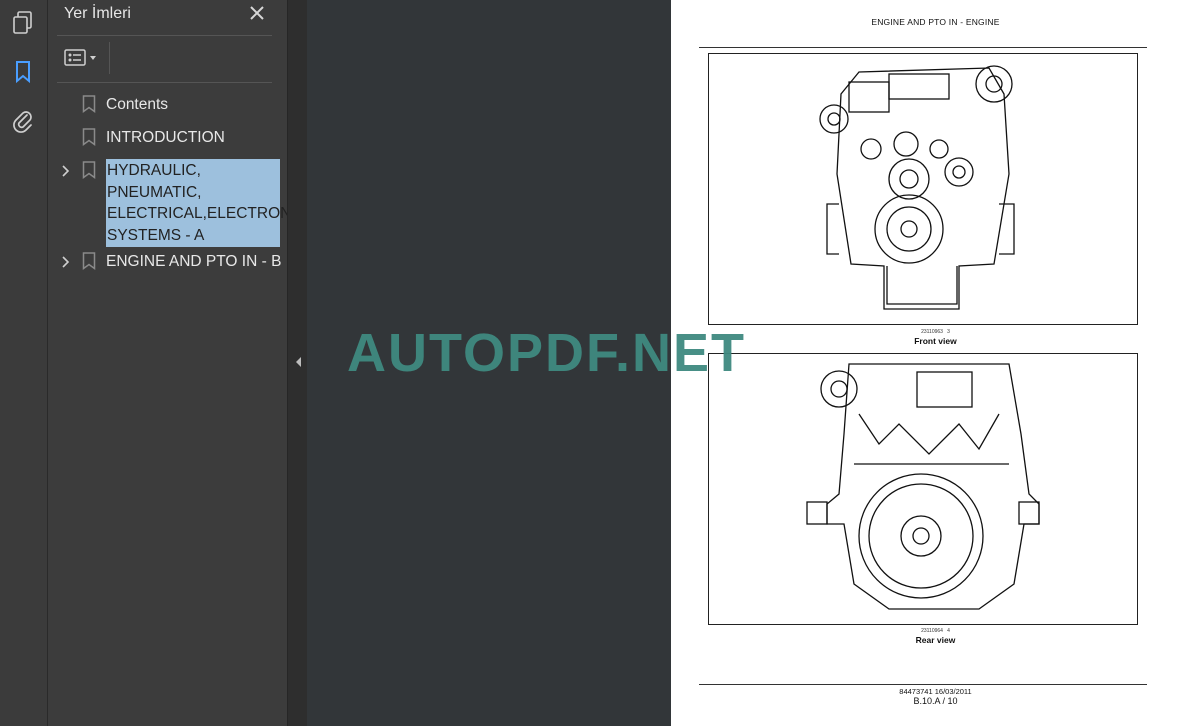 This screenshot has width=1200, height=726. I want to click on watermark-text: AUTOPDF.NET, so click(547, 353).